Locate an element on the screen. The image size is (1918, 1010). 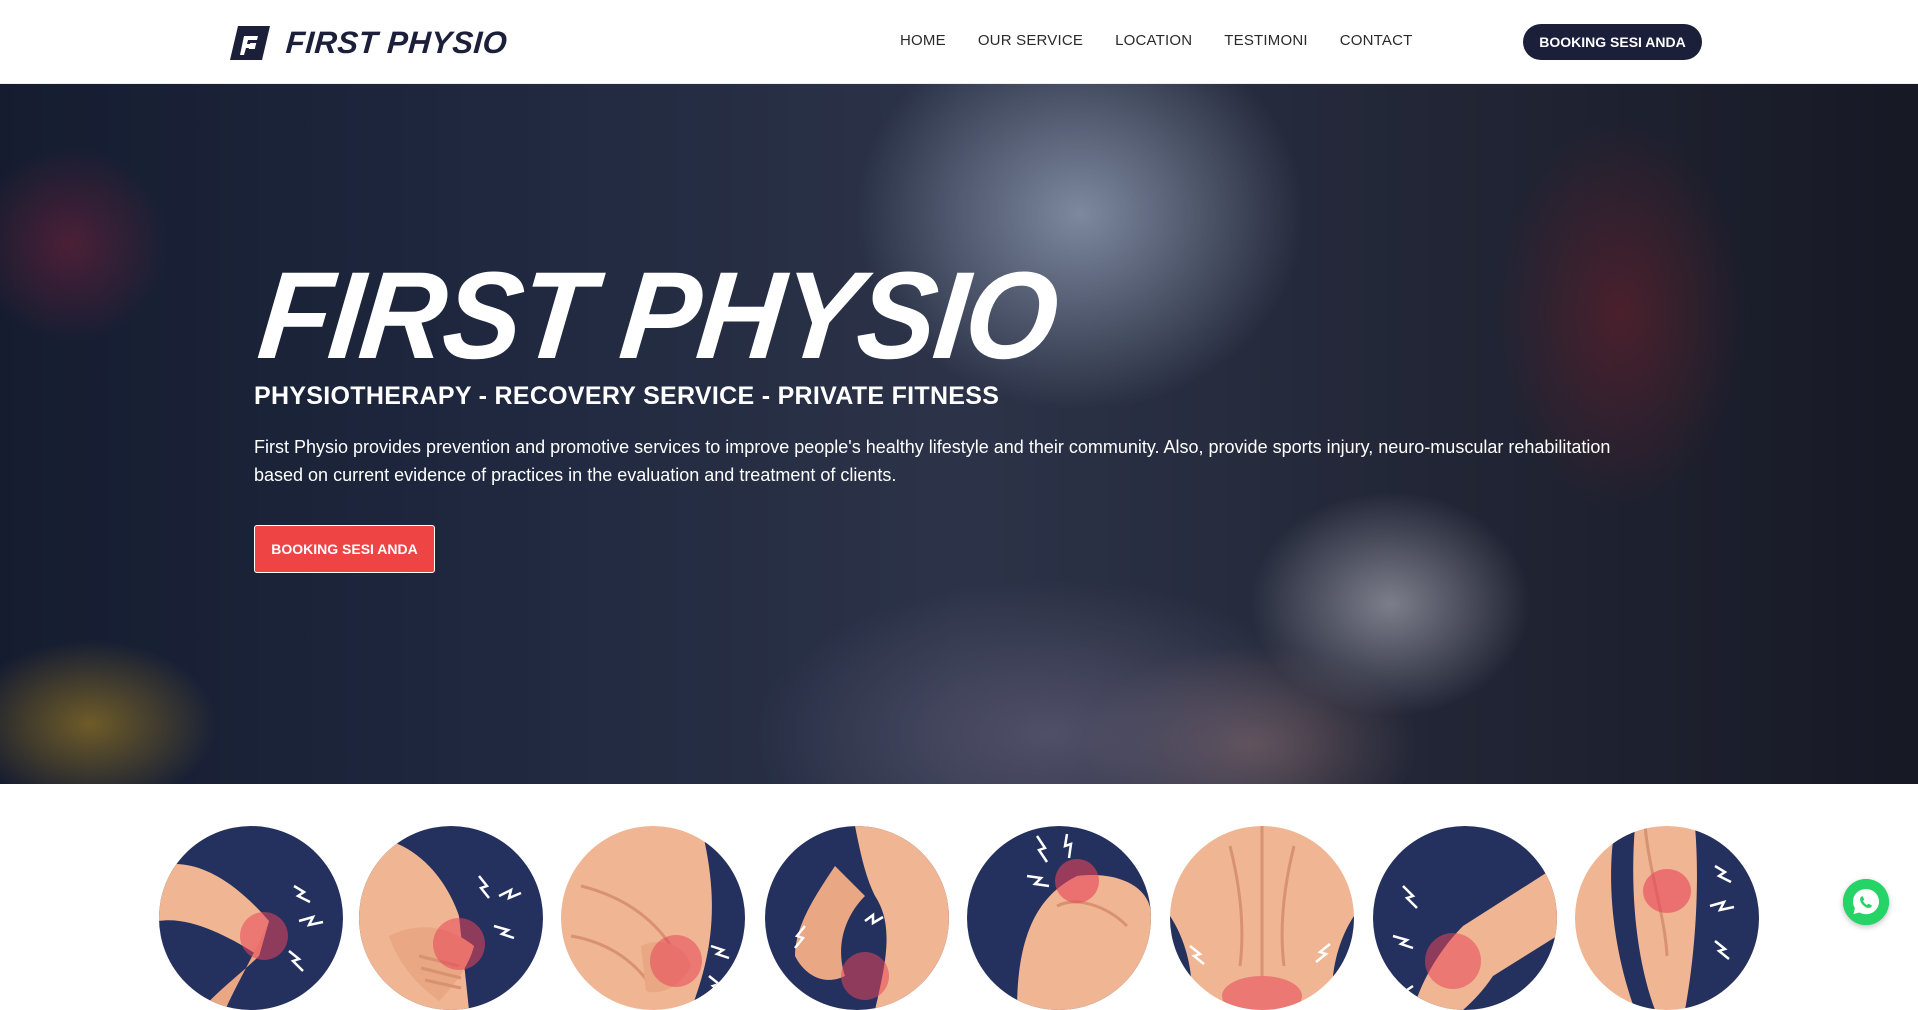
knee-pain-icon is located at coordinates (1465, 918).